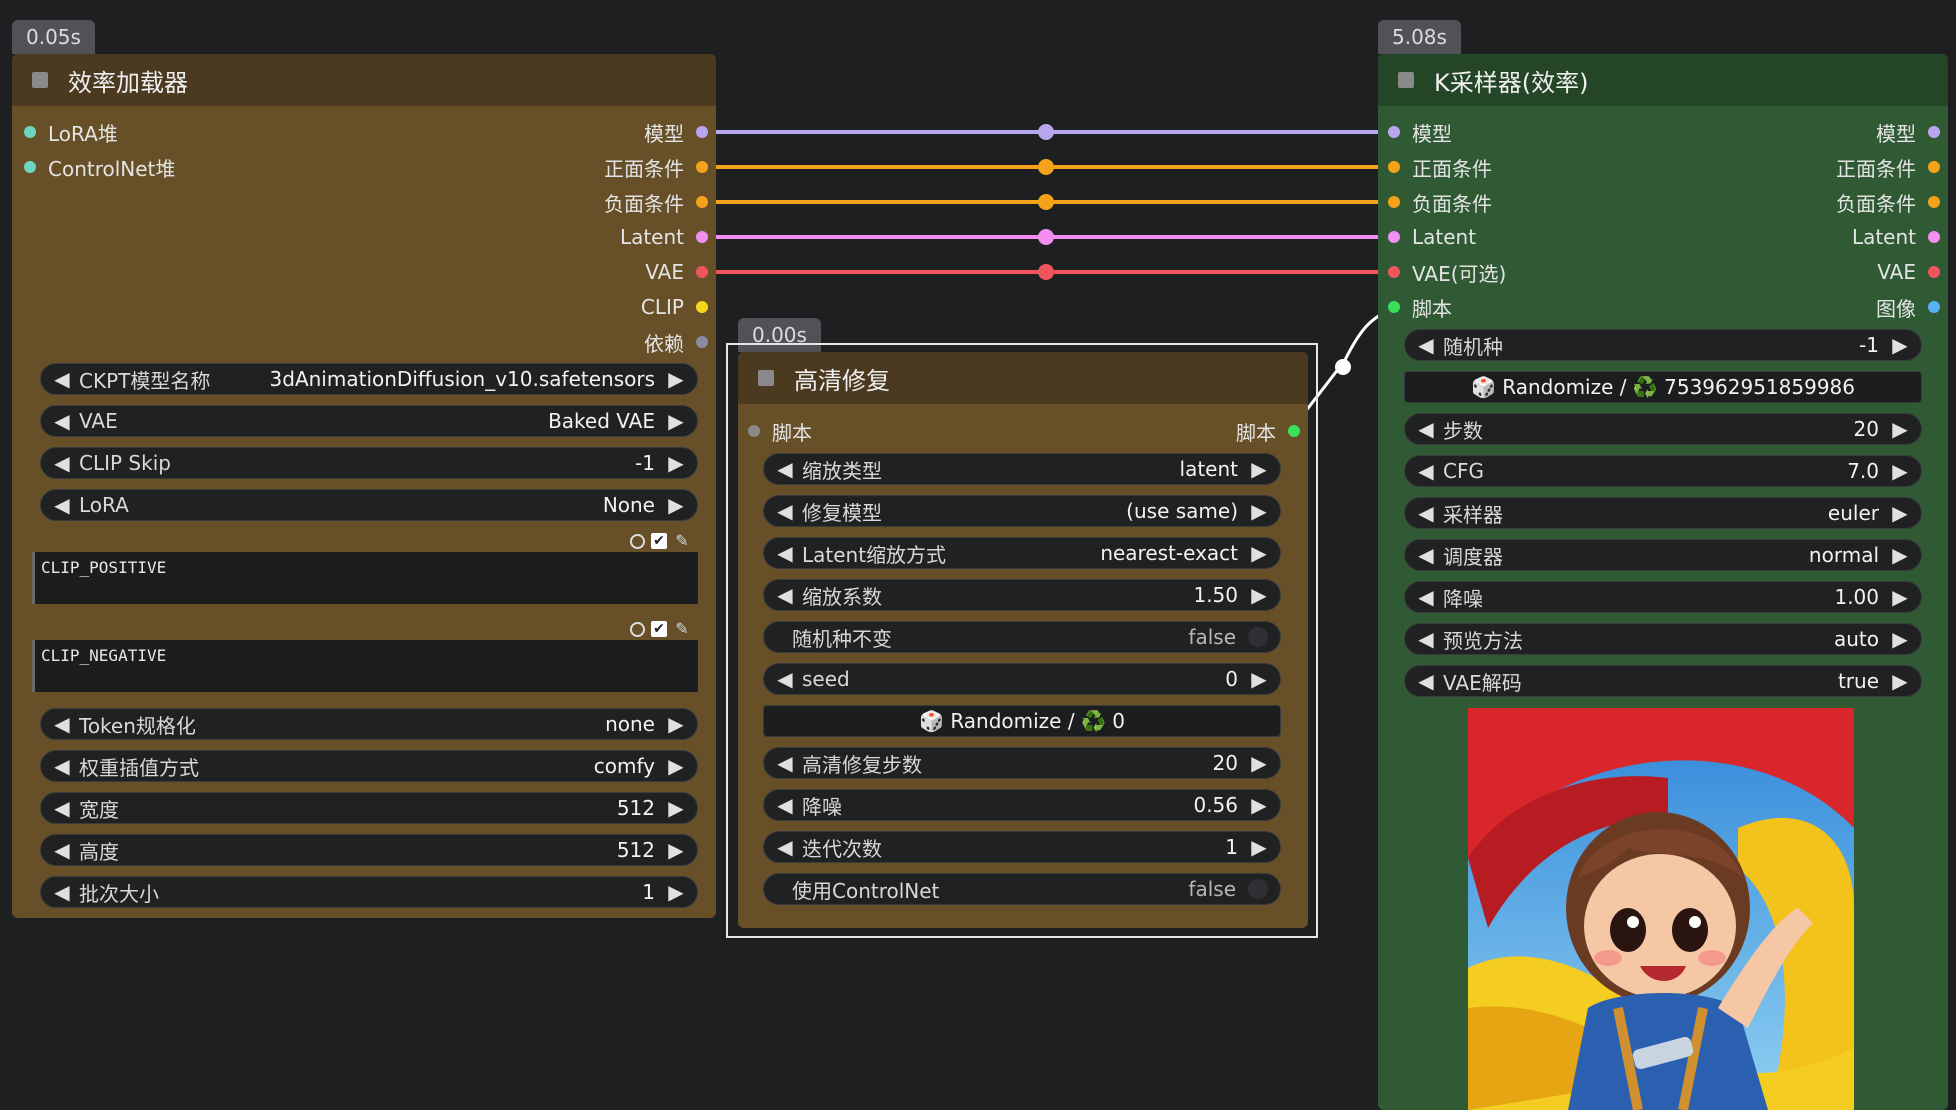 Image resolution: width=1956 pixels, height=1110 pixels. Describe the element at coordinates (1432, 237) in the screenshot. I see `input-latent: Latent` at that location.